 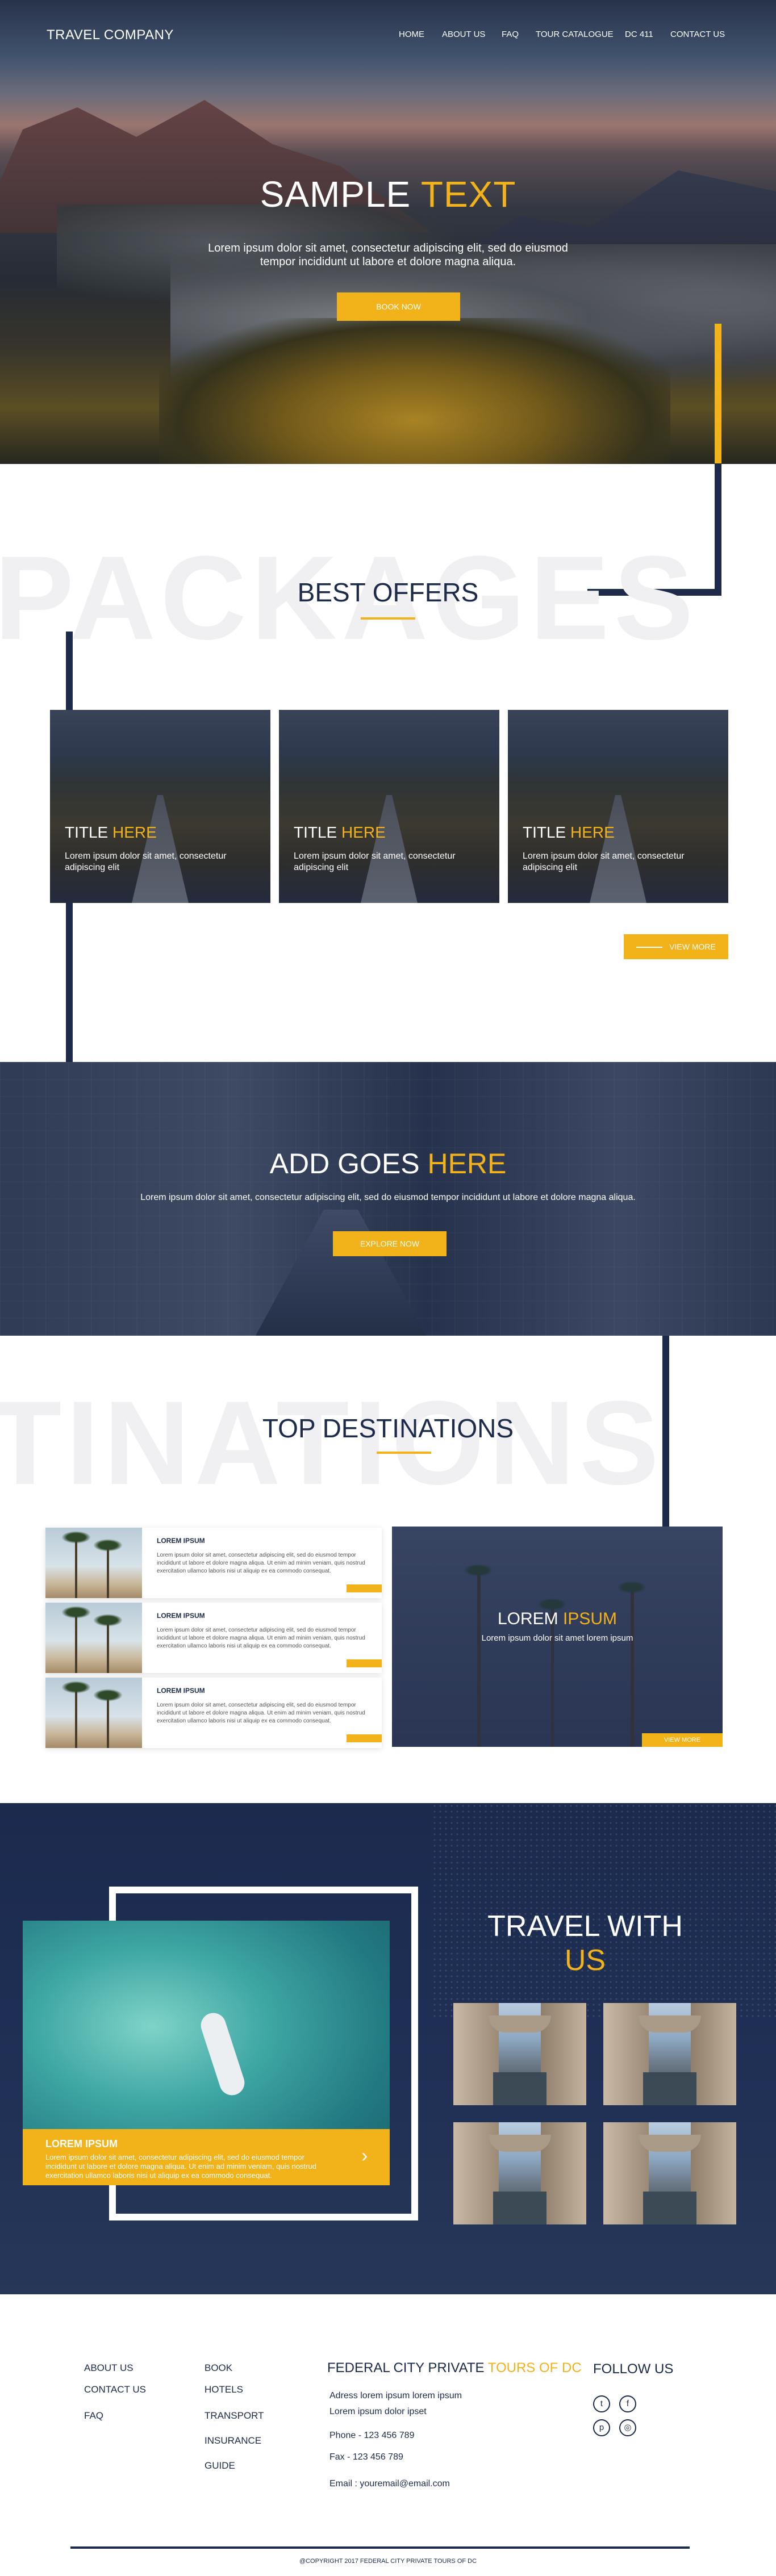 What do you see at coordinates (575, 34) in the screenshot?
I see `nav-tour-catalogue: TOUR CATALOGUE` at bounding box center [575, 34].